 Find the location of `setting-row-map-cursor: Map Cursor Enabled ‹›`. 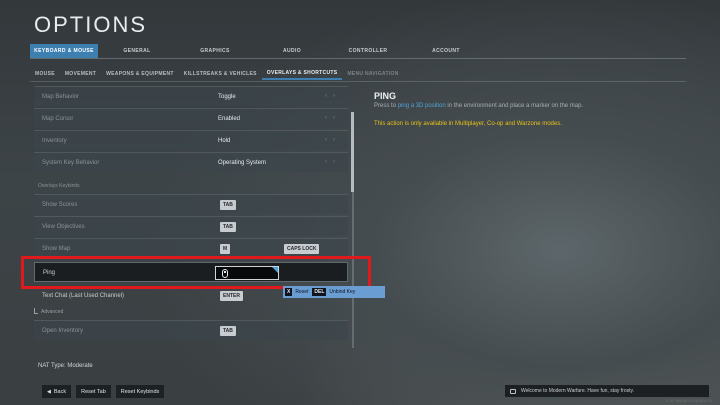

setting-row-map-cursor: Map Cursor Enabled ‹› is located at coordinates (191, 118).